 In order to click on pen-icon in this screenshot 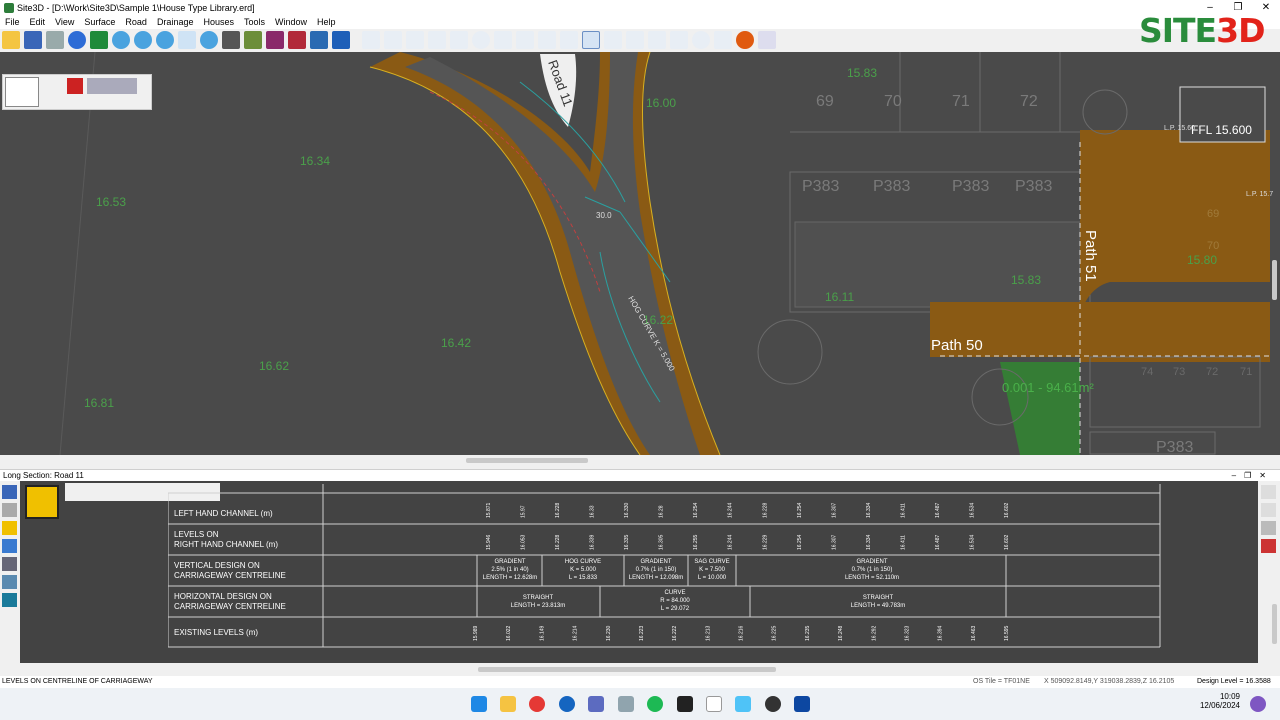, I will do `click(1268, 492)`.